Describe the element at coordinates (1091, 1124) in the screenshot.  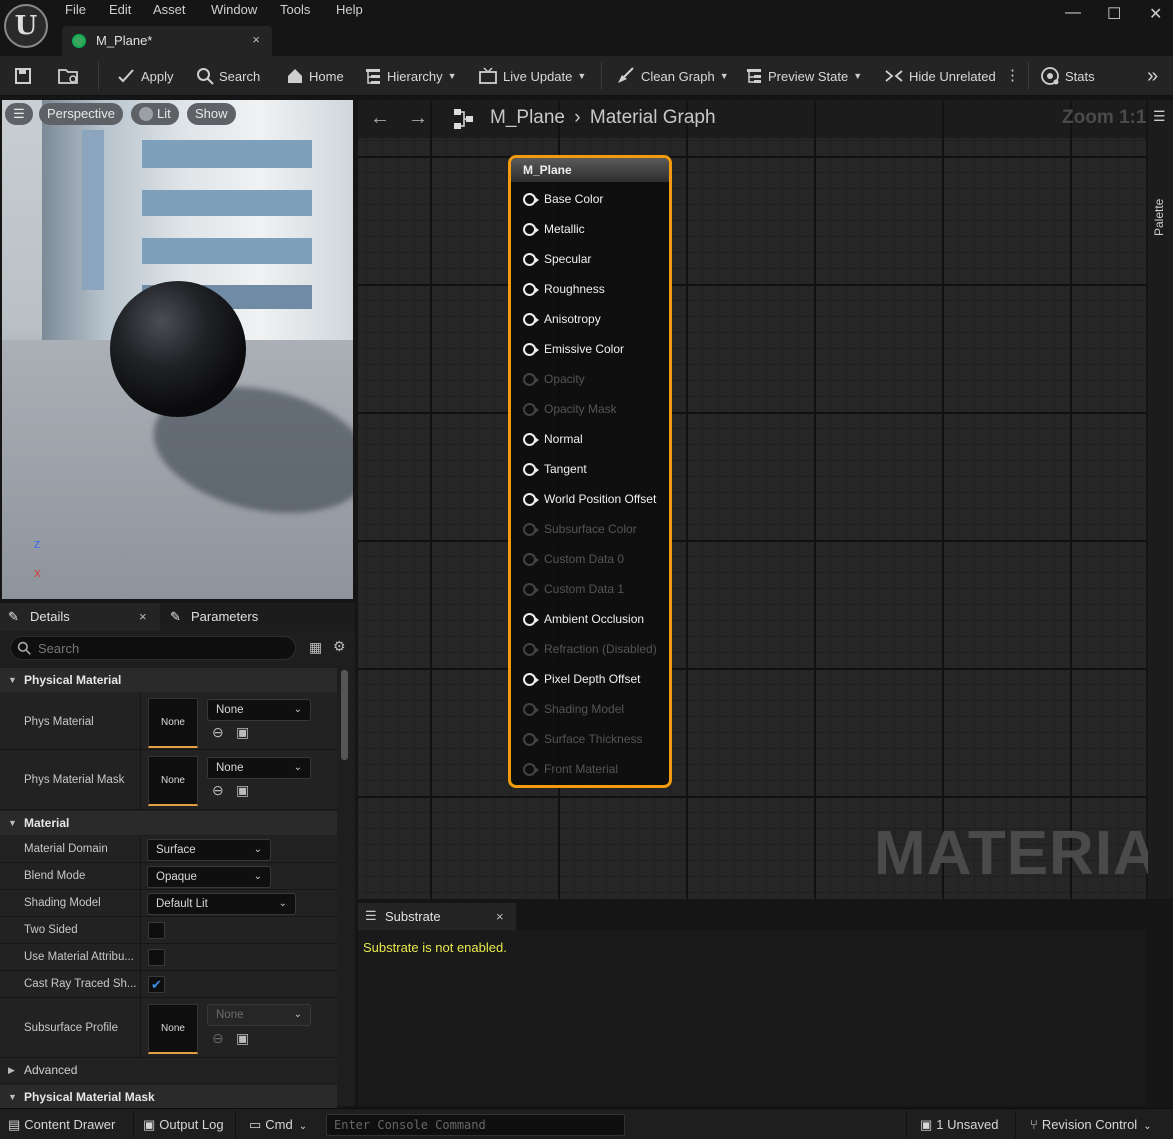
I see `revision-control-button: ⑂ Revision Control ⌄` at that location.